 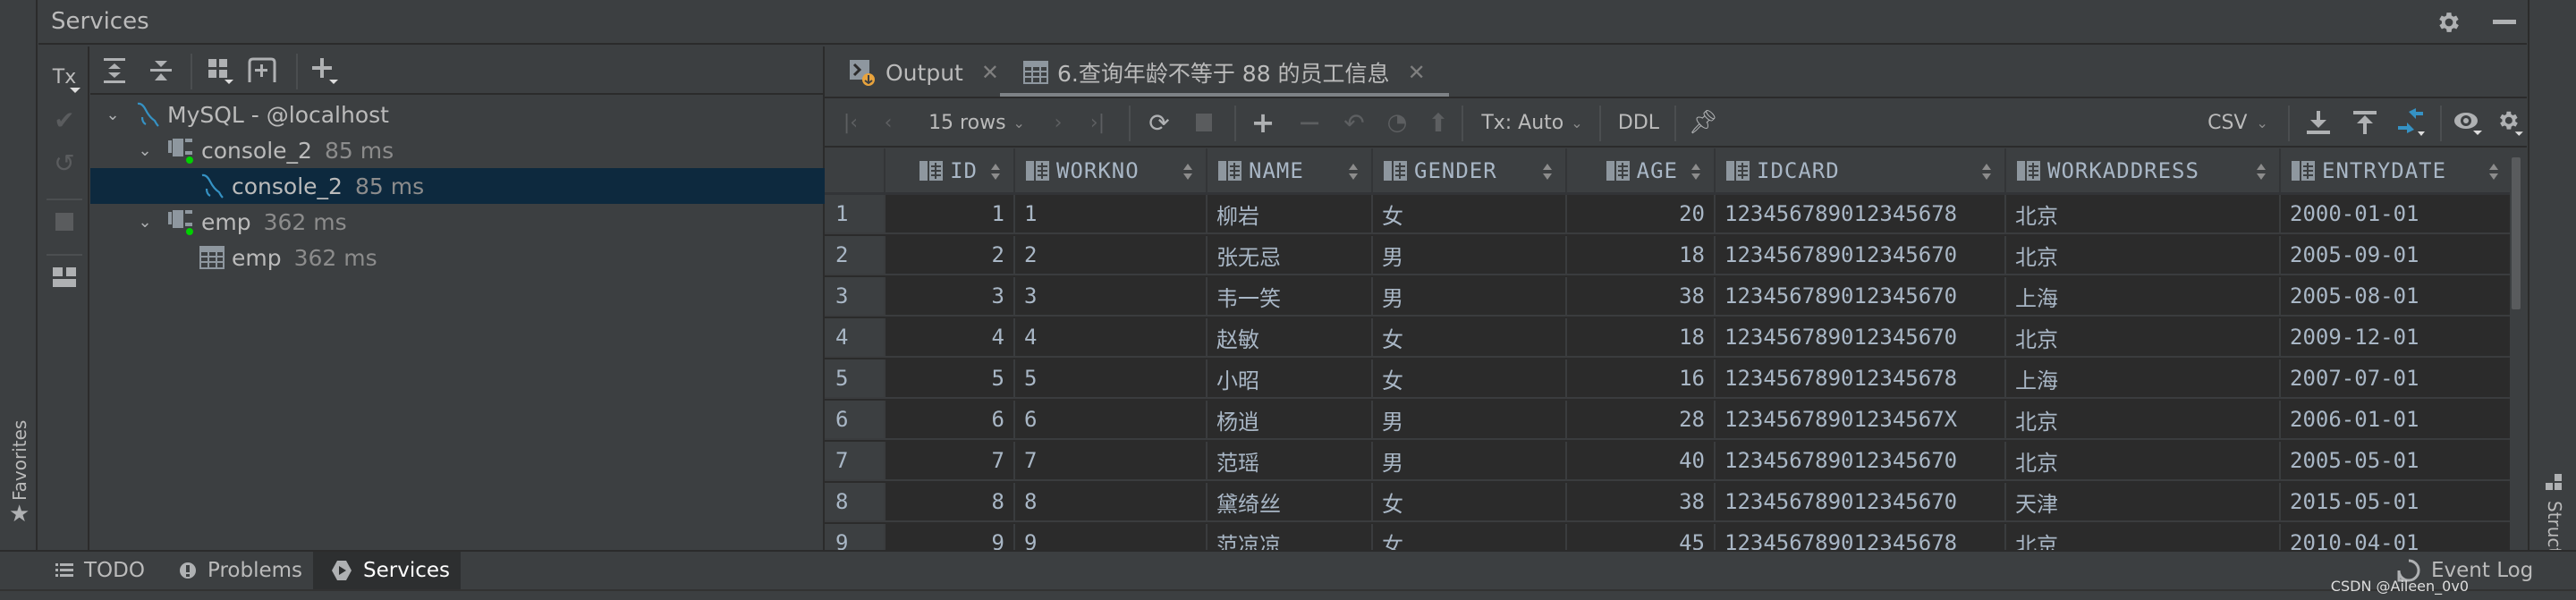 What do you see at coordinates (2397, 462) in the screenshot?
I see `cell-entrydate: 2005-05-01` at bounding box center [2397, 462].